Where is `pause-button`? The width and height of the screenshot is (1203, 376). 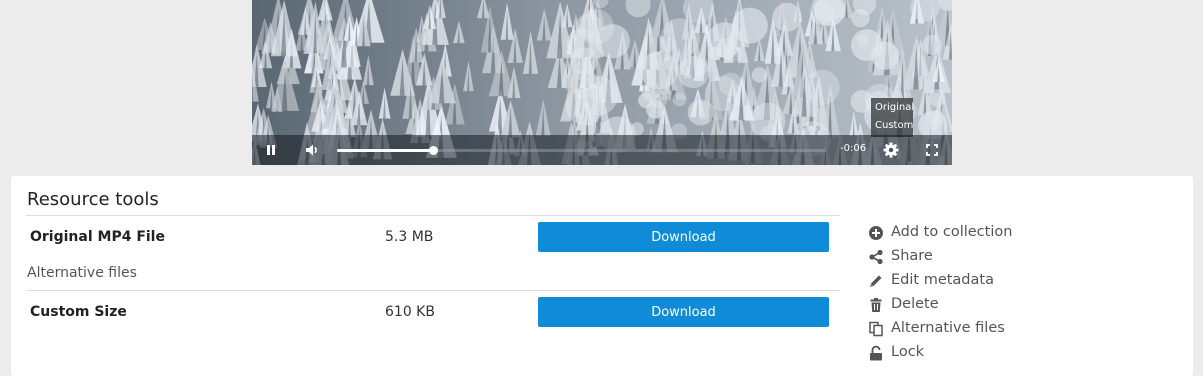
pause-button is located at coordinates (271, 150).